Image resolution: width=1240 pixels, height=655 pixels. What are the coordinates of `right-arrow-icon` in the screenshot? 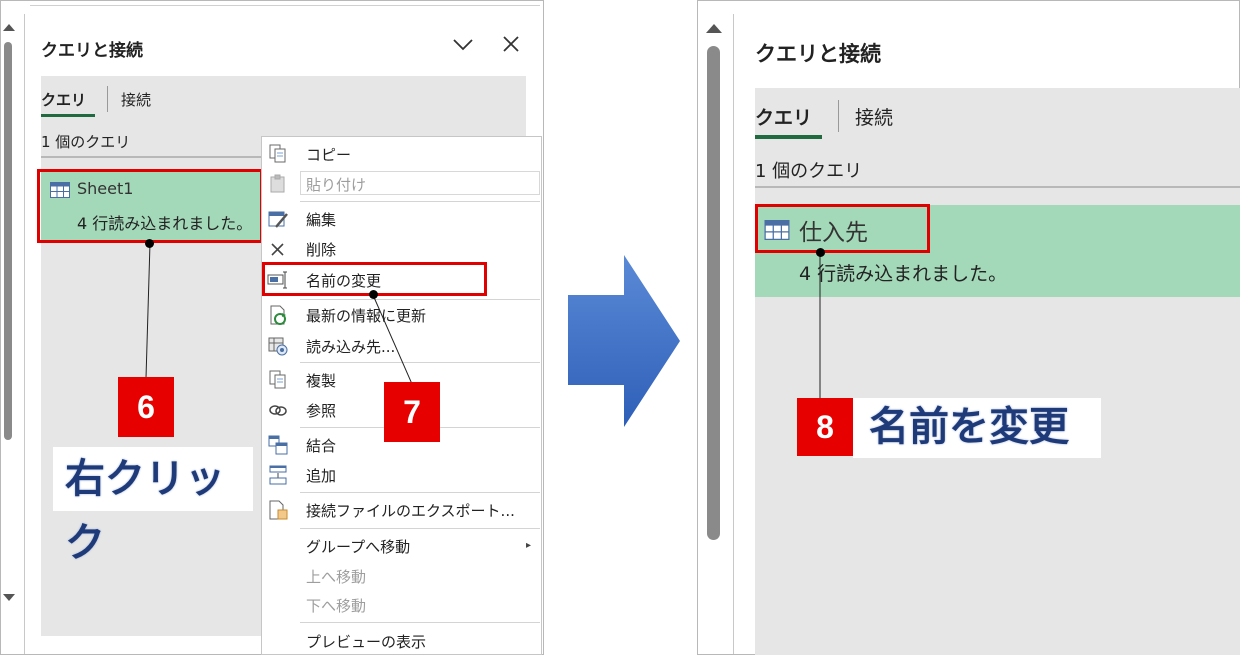 It's located at (624, 341).